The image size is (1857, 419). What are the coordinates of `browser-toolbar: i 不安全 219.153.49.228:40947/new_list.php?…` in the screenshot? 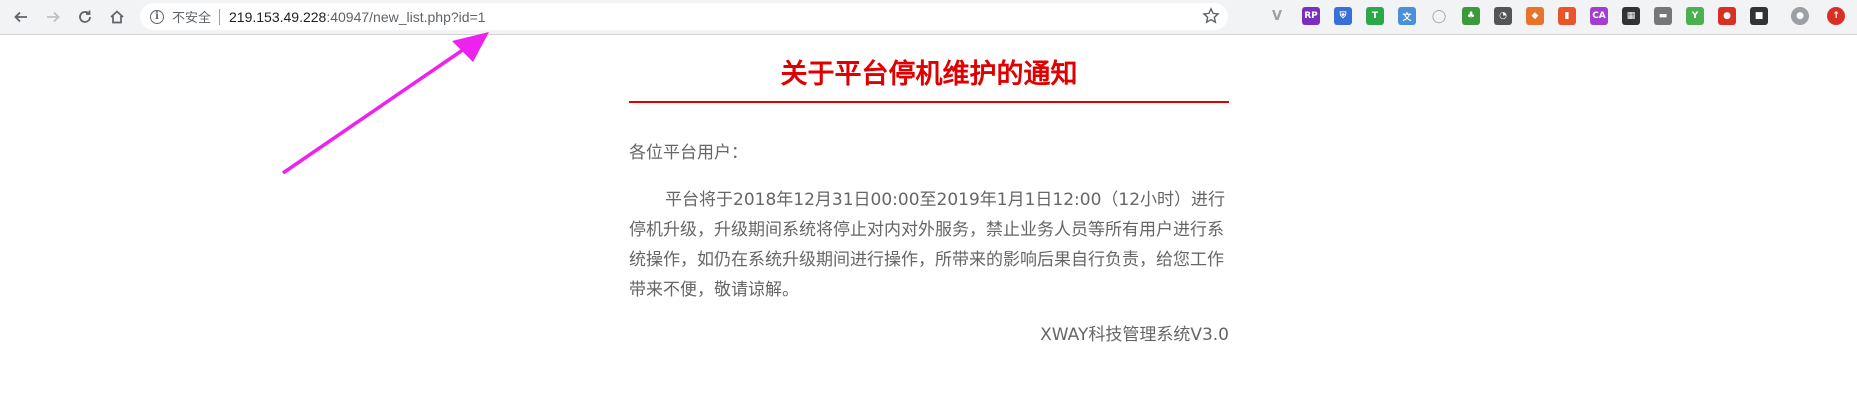 It's located at (928, 17).